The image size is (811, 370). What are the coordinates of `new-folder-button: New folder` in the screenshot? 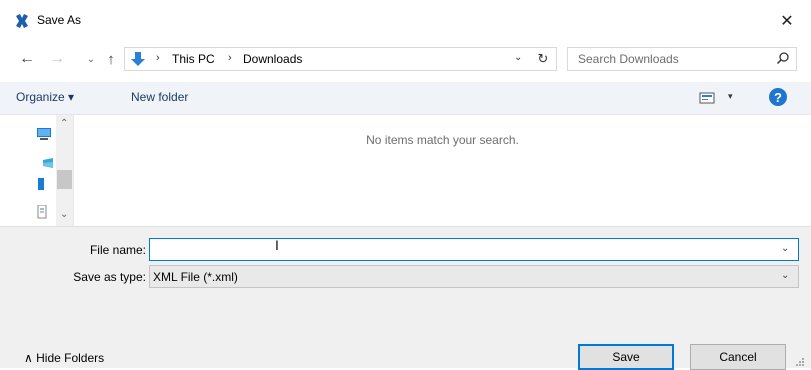 It's located at (159, 97).